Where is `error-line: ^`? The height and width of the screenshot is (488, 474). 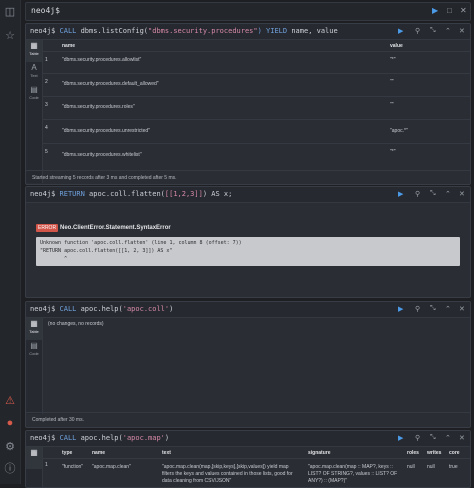
error-line: ^ is located at coordinates (54, 259).